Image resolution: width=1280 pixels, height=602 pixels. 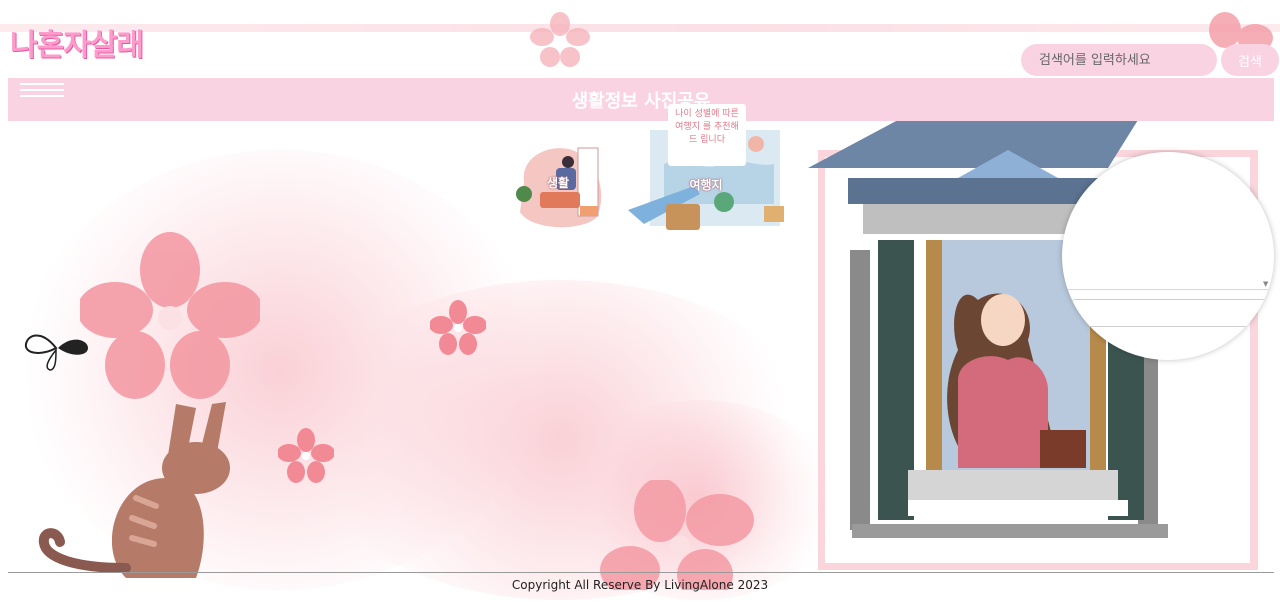 I want to click on butterfly-icon, so click(x=56, y=352).